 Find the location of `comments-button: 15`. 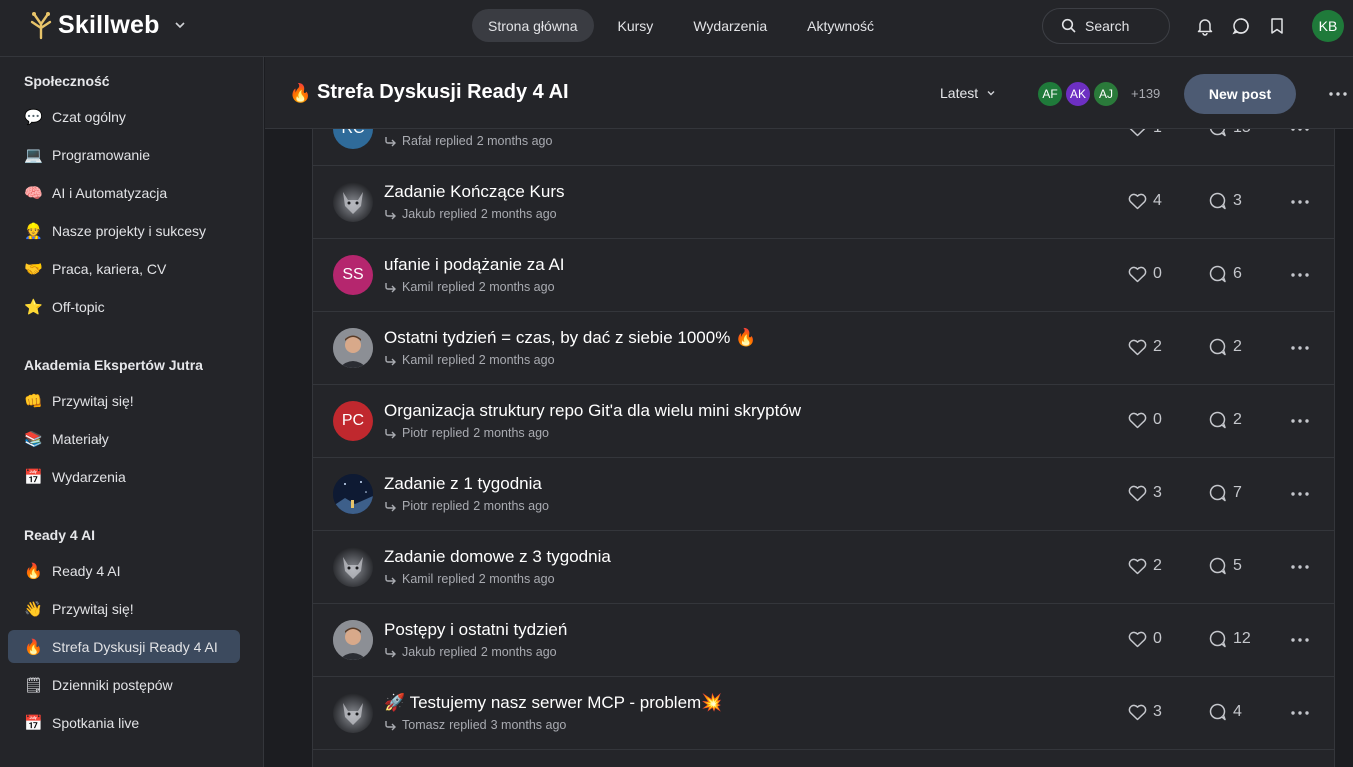

comments-button: 15 is located at coordinates (1229, 133).